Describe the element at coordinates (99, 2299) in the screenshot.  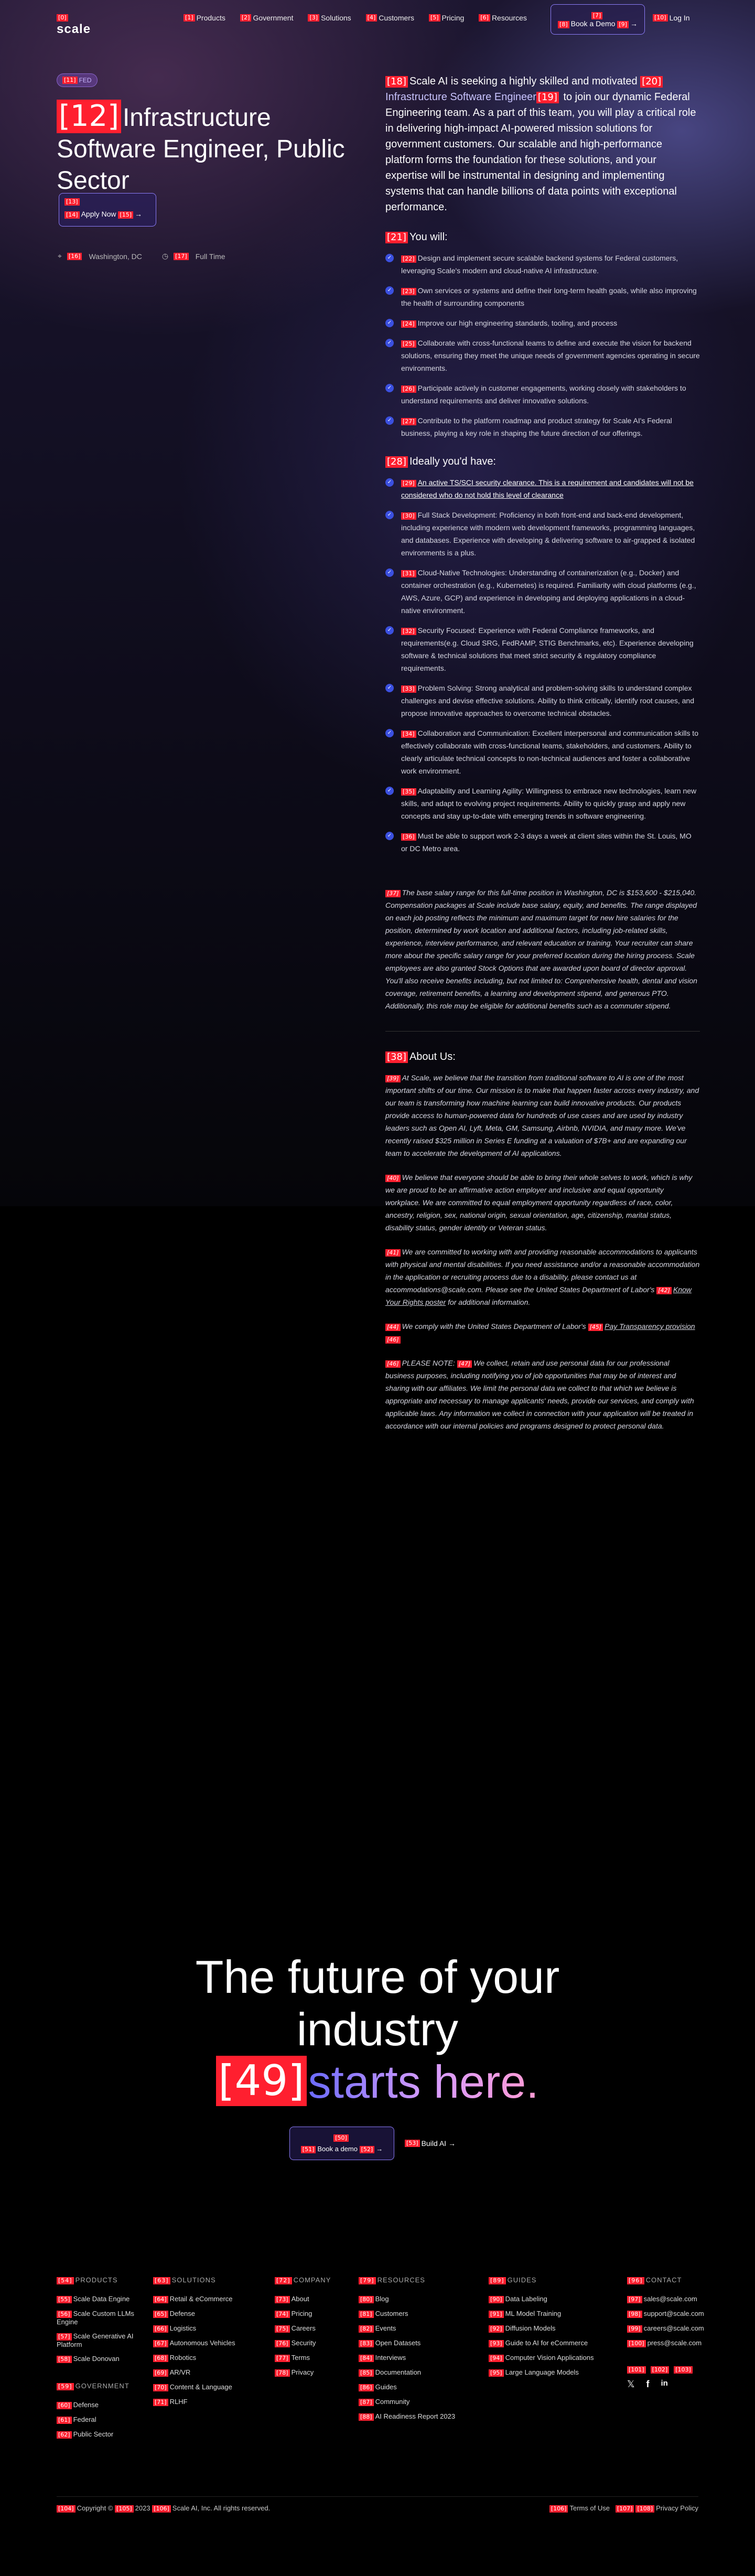
I see `footer-link: [55] Scale Data Engine` at that location.